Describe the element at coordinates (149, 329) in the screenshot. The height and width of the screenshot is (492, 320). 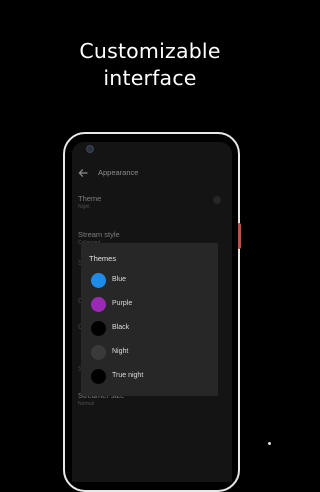
I see `theme-option-black: Black` at that location.